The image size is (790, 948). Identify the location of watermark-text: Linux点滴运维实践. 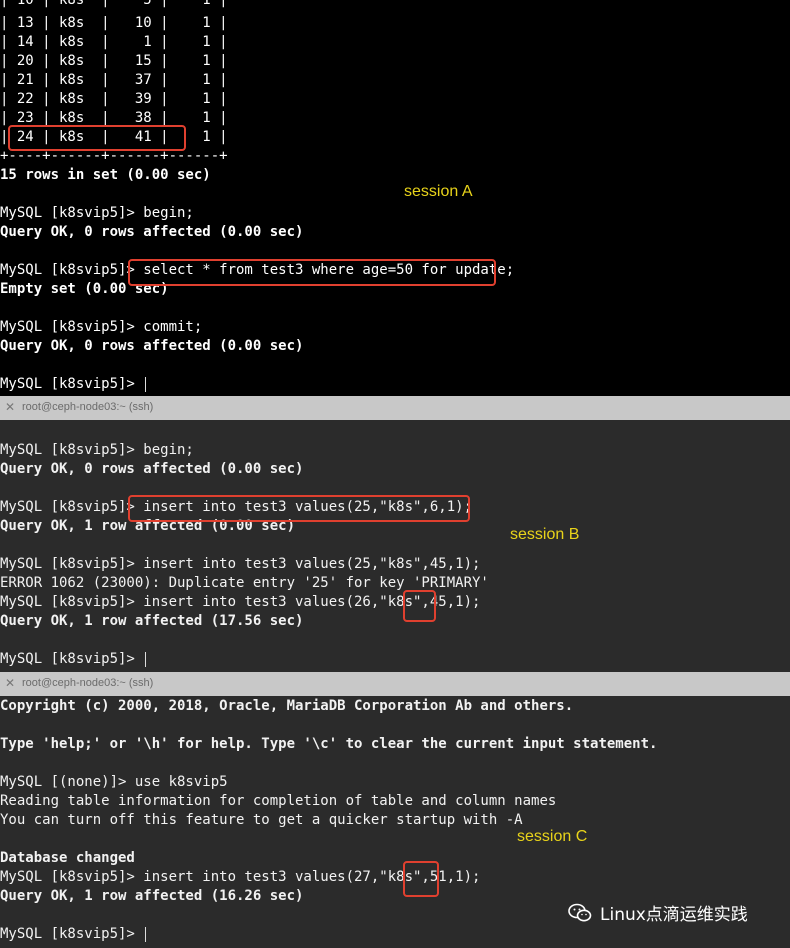
(674, 915).